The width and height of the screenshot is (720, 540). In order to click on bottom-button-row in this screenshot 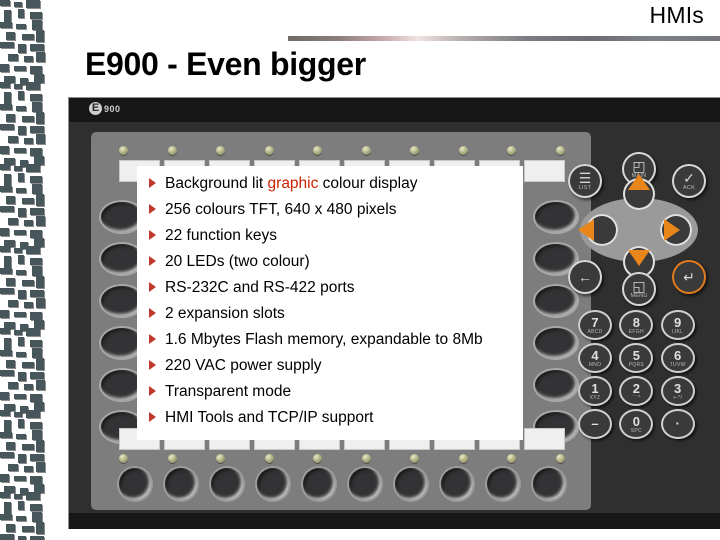, I will do `click(342, 484)`.